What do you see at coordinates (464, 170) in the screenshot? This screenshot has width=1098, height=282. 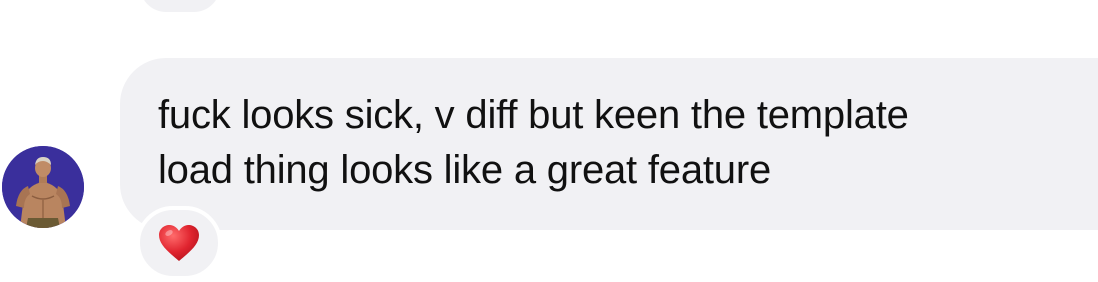 I see `message-text-line-2: load thing looks like a great feature` at bounding box center [464, 170].